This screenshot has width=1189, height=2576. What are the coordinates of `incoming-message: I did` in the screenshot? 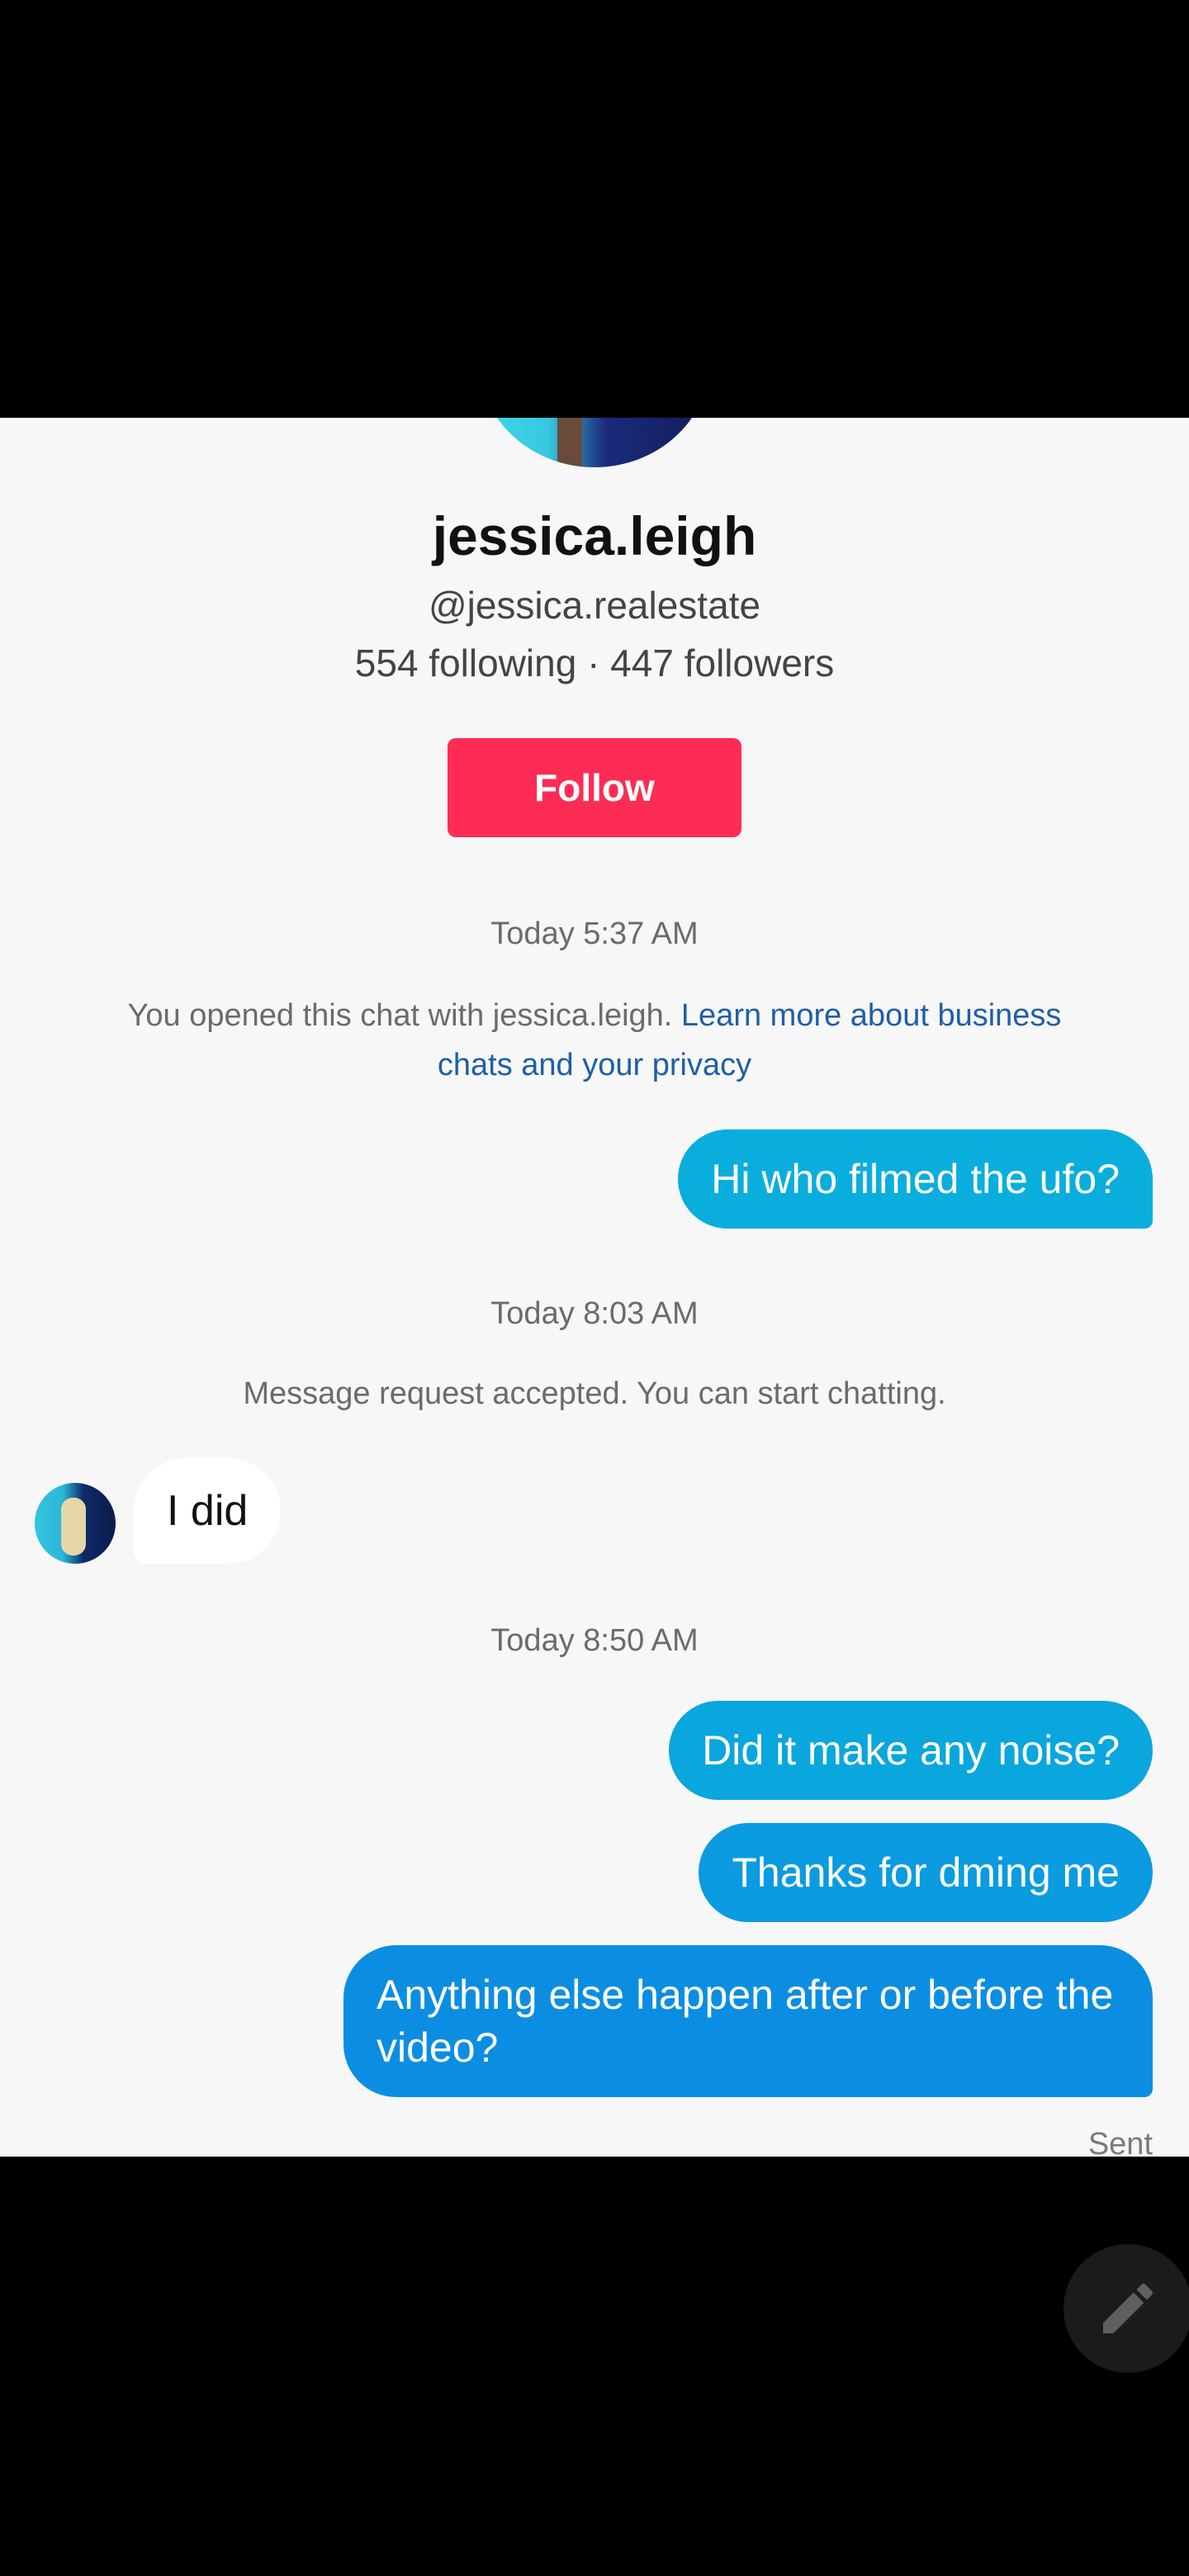 It's located at (208, 1511).